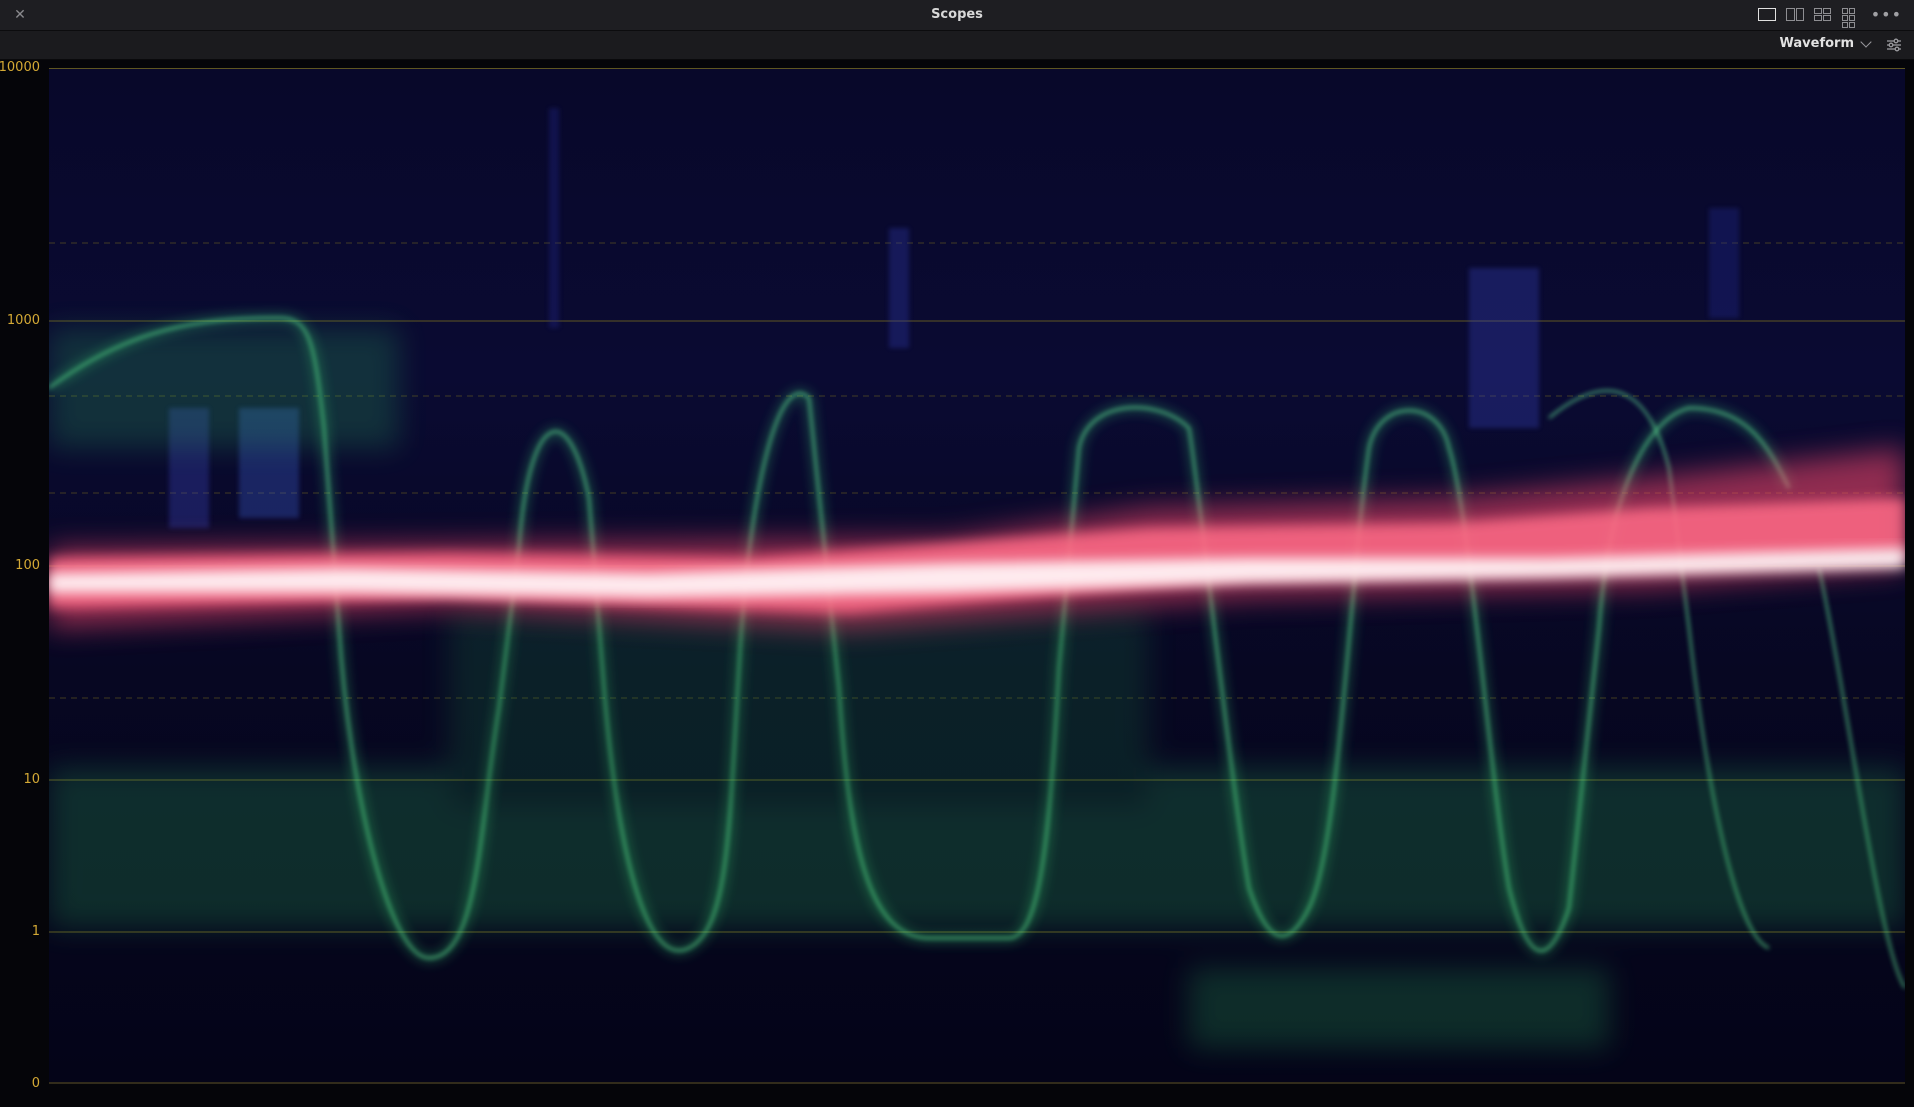 Image resolution: width=1914 pixels, height=1107 pixels. Describe the element at coordinates (23, 320) in the screenshot. I see `y-axis-label: 1000` at that location.